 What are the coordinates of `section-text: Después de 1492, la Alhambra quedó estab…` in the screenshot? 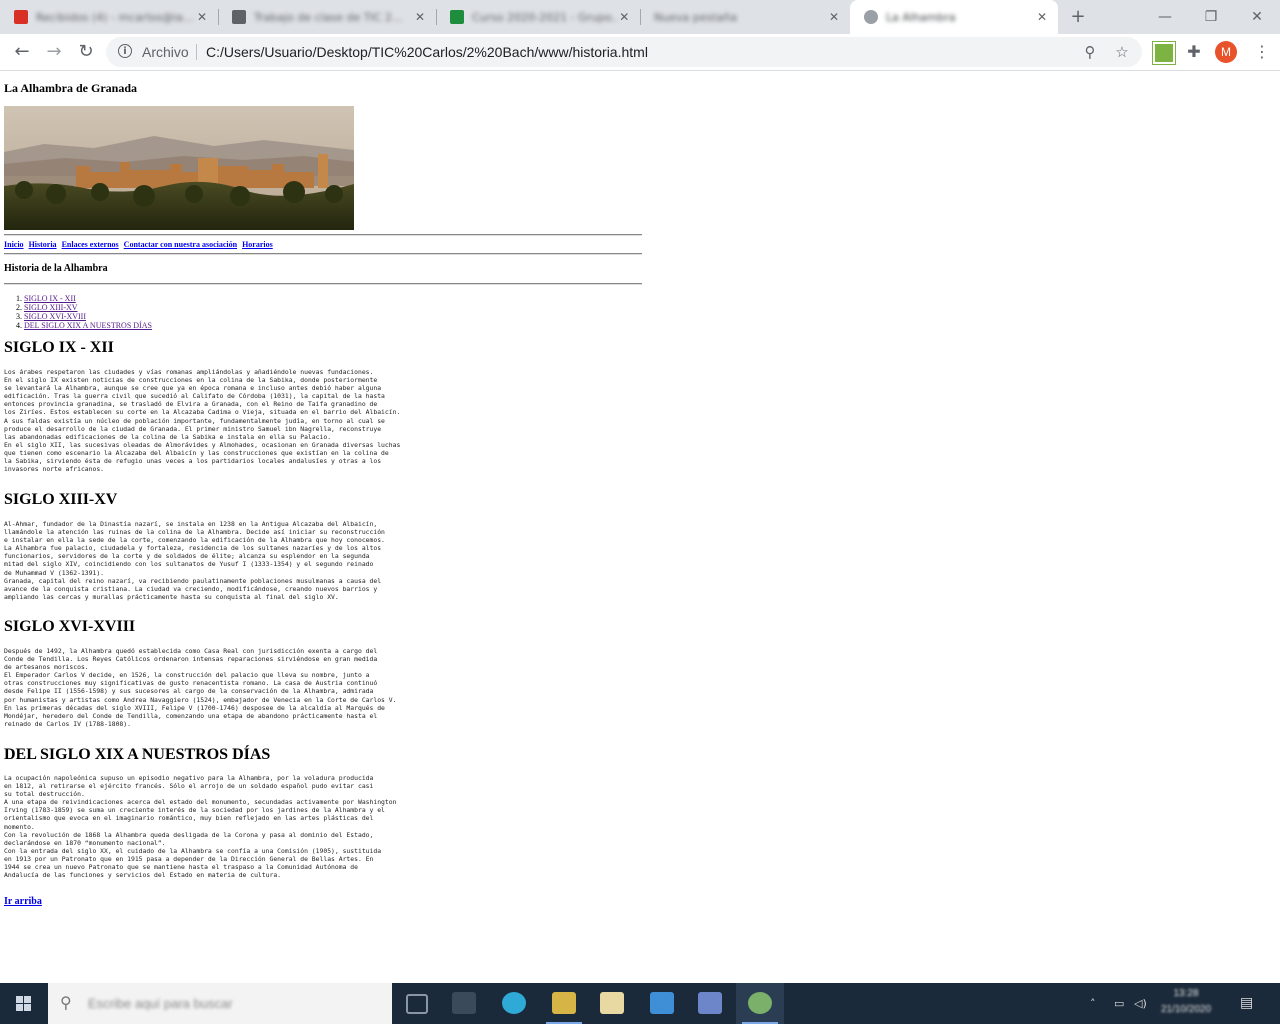 It's located at (200, 687).